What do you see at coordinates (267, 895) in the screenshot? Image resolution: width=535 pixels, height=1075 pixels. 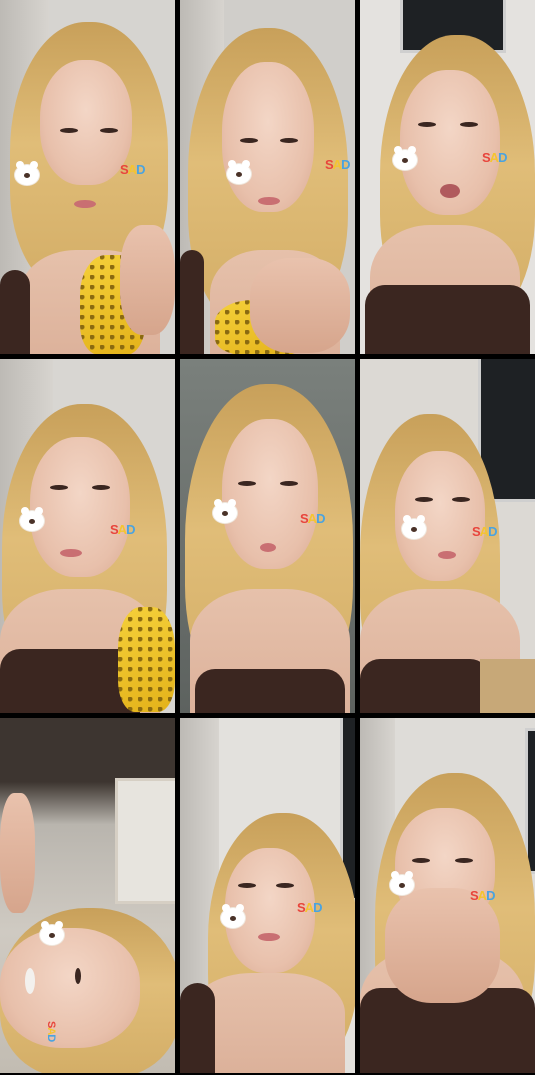 I see `video-frame-8: SAD` at bounding box center [267, 895].